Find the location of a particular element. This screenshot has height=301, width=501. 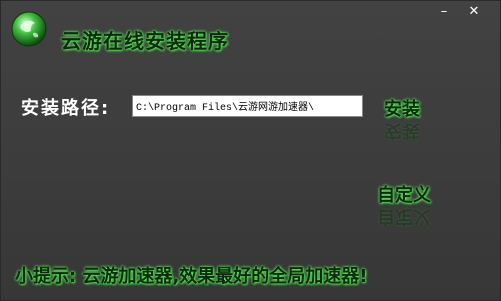

globe-logo-icon is located at coordinates (29, 29).